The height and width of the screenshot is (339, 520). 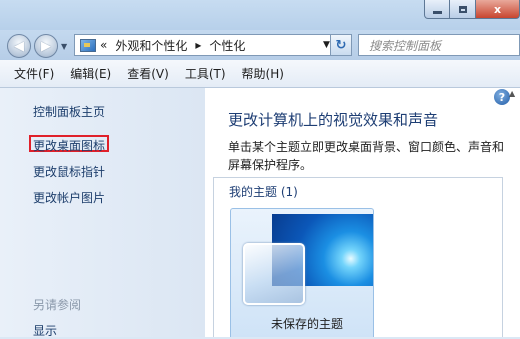 I want to click on menu-bar: 文件(F) 编辑(E) 查看(V) 工具(T) 帮助(H), so click(x=260, y=74).